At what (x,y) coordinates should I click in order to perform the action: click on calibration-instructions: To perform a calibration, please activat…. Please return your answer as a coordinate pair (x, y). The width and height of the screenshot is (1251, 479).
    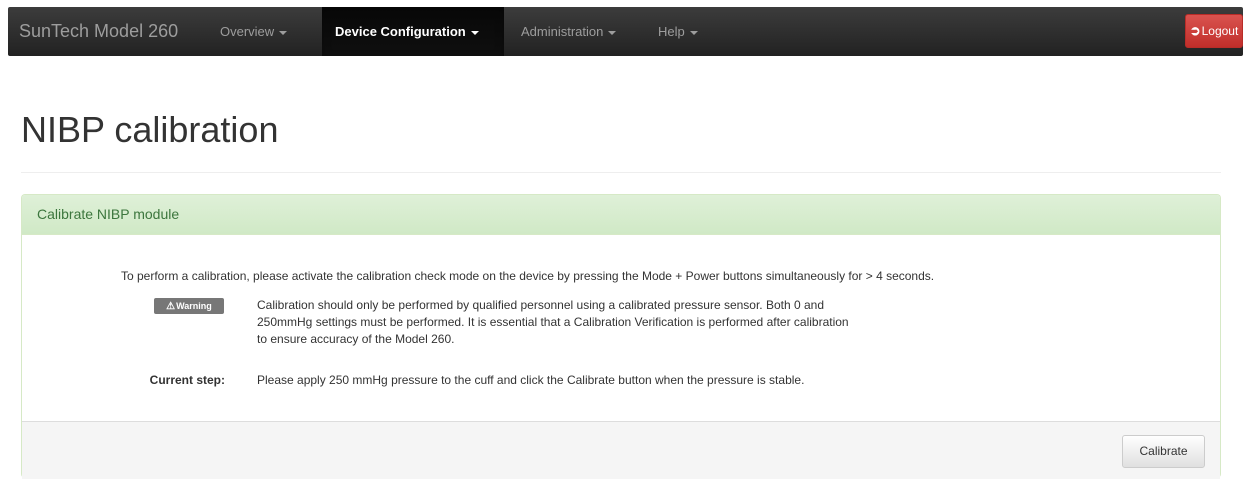
    Looking at the image, I should click on (528, 276).